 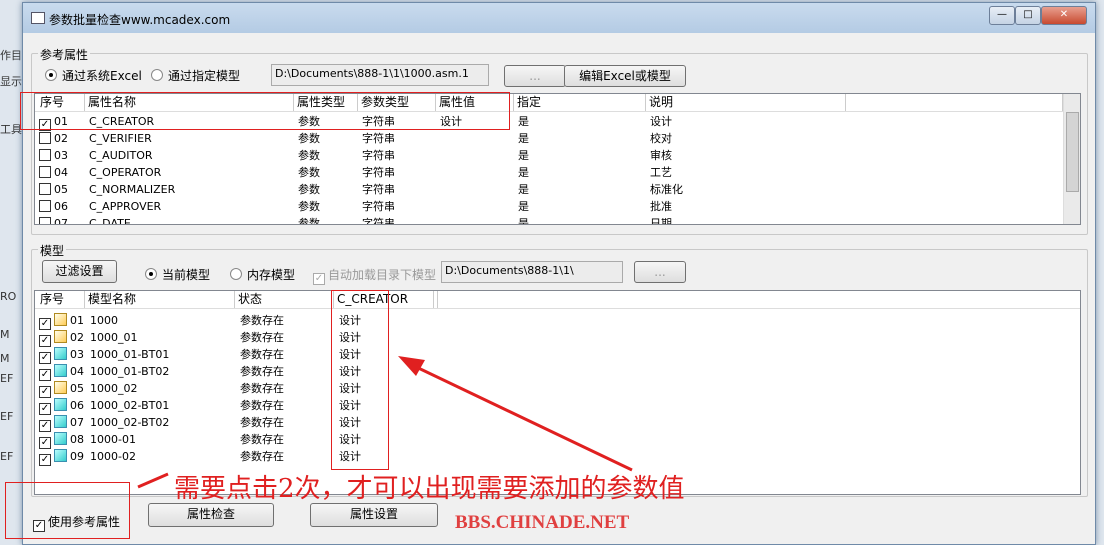 I want to click on annotation-text: 需要点击2次，才可以出现需要添加的参数值, so click(x=429, y=489).